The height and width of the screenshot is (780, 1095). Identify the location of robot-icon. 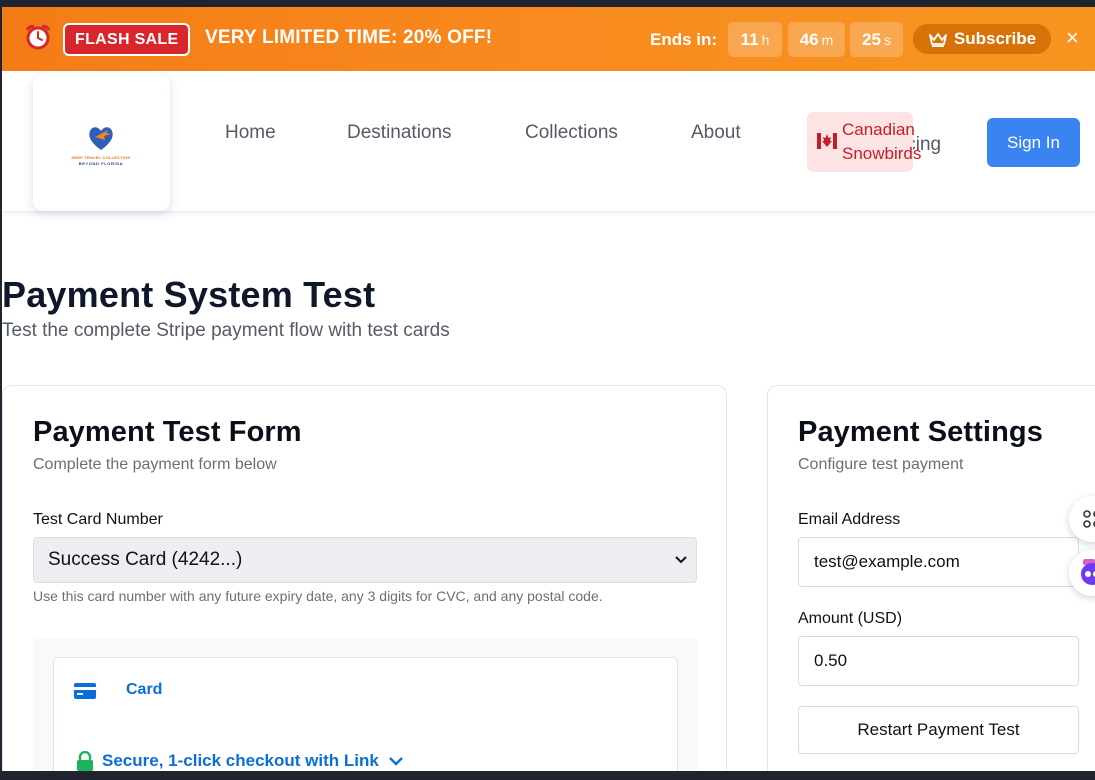
(1088, 572).